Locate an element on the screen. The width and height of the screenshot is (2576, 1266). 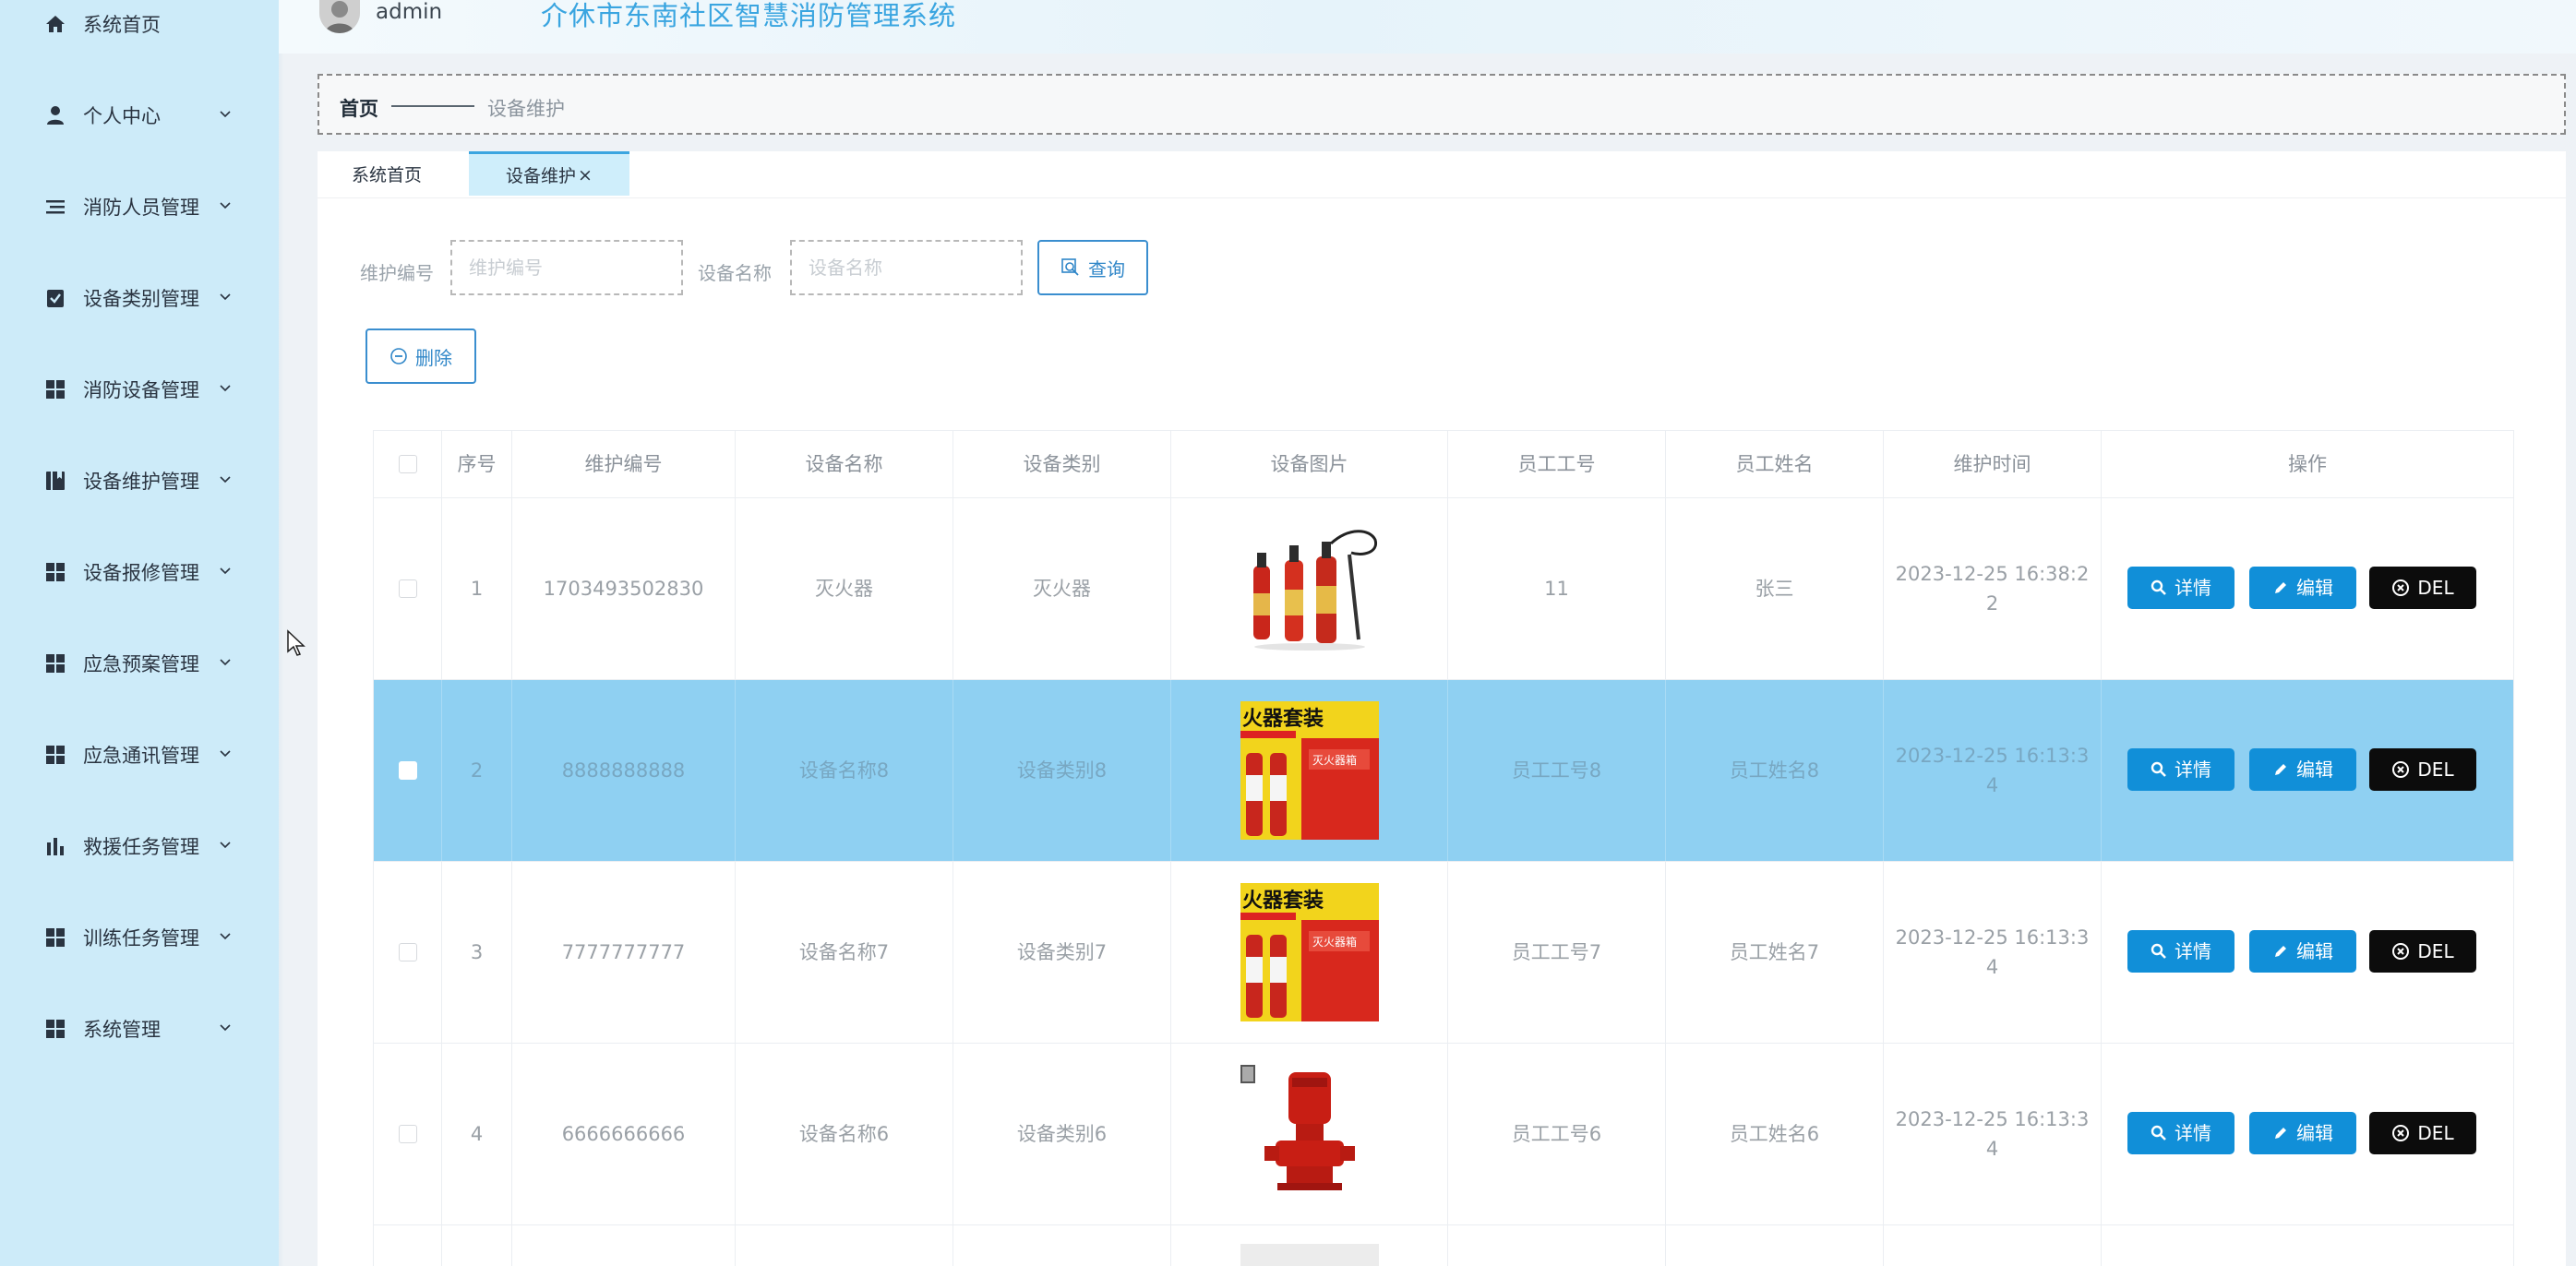
list-icon is located at coordinates (56, 207).